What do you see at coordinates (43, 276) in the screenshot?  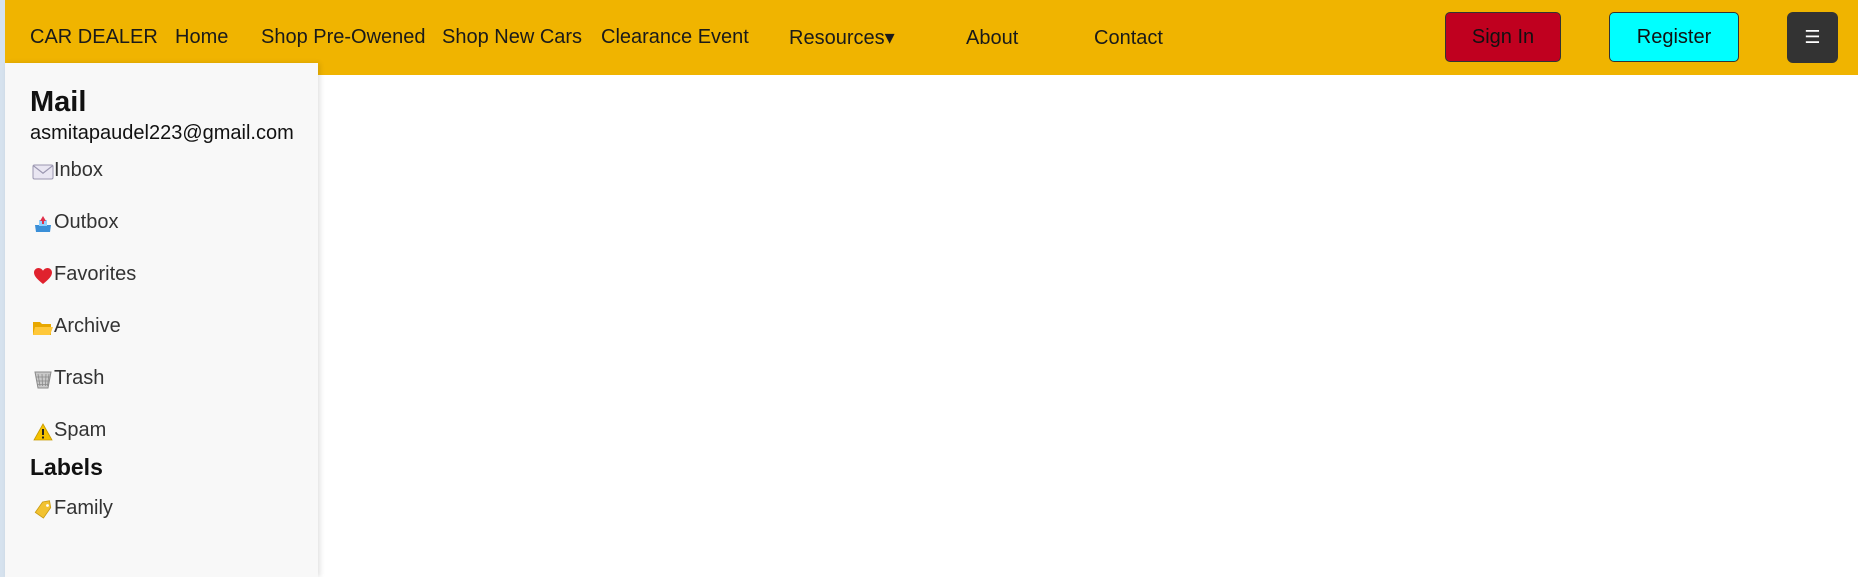 I see `heart-icon` at bounding box center [43, 276].